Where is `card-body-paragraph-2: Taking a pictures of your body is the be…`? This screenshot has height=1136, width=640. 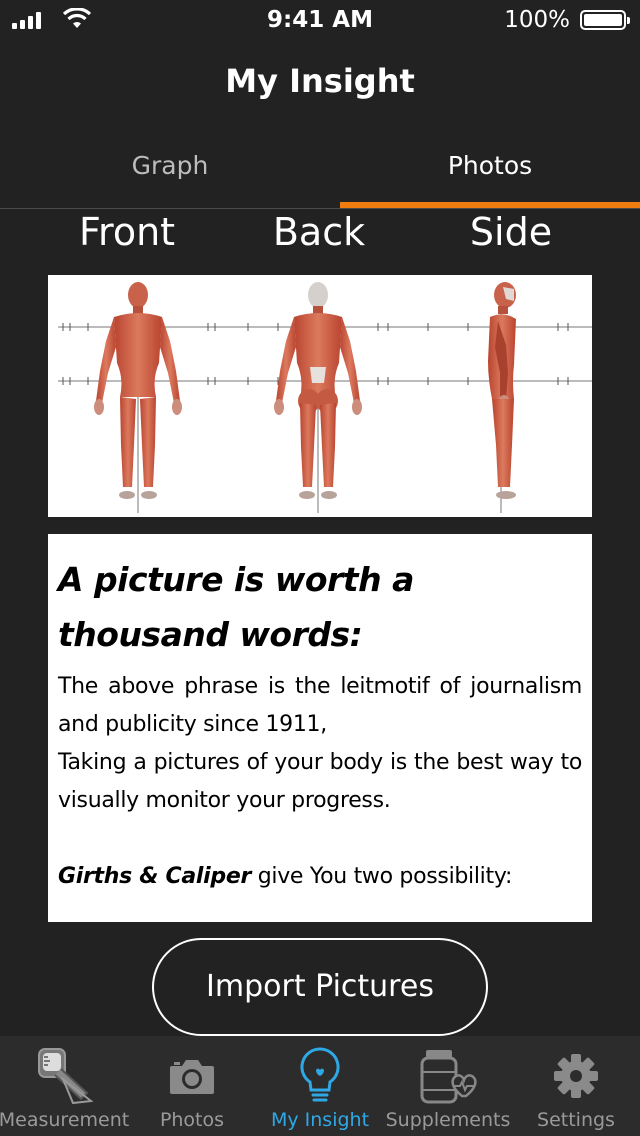 card-body-paragraph-2: Taking a pictures of your body is the be… is located at coordinates (320, 781).